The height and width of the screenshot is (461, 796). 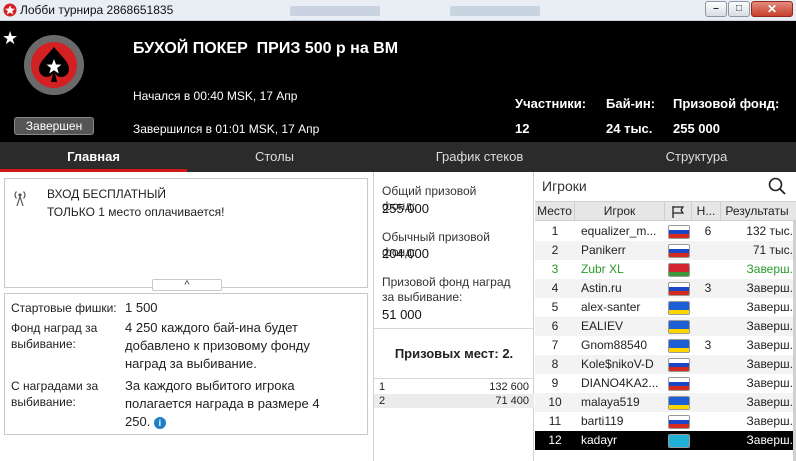 I want to click on background-window-ghost, so click(x=490, y=17).